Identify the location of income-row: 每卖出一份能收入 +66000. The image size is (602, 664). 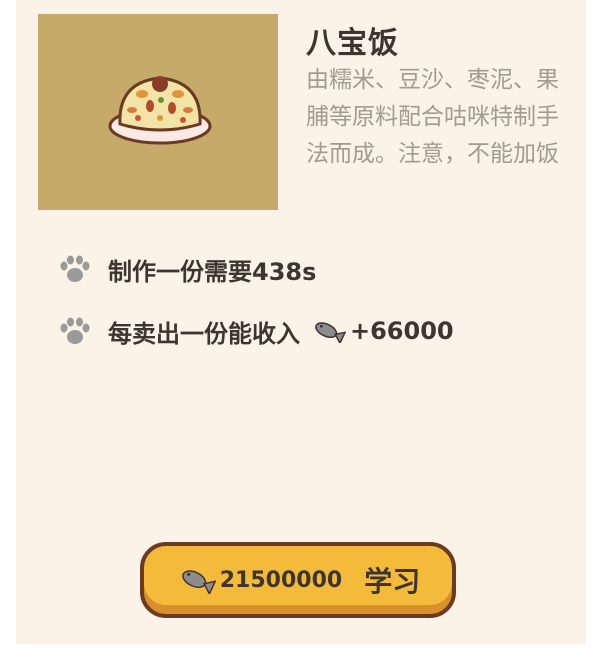
(256, 331).